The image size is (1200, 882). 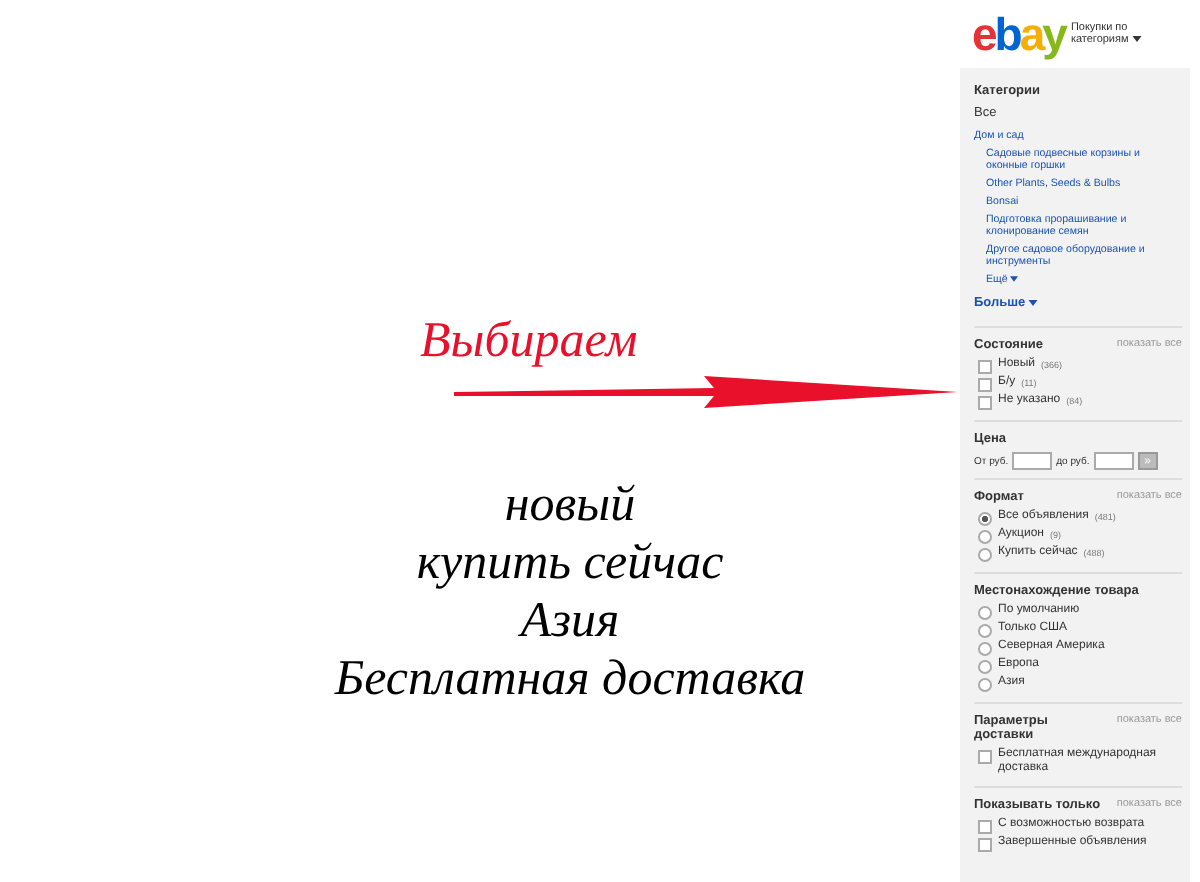 What do you see at coordinates (570, 679) in the screenshot?
I see `annotation-text: Бесплатная доставка` at bounding box center [570, 679].